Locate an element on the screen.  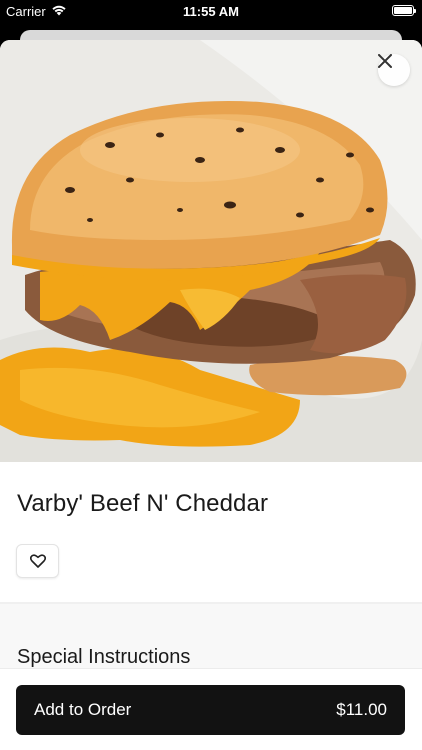
bottom-action-bar: Add to Order $11.00 is located at coordinates (211, 709).